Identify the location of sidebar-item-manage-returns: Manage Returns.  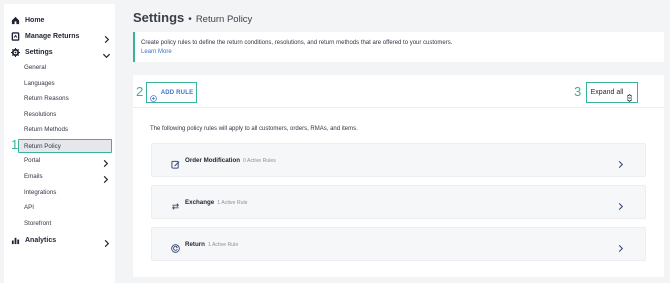
(61, 36).